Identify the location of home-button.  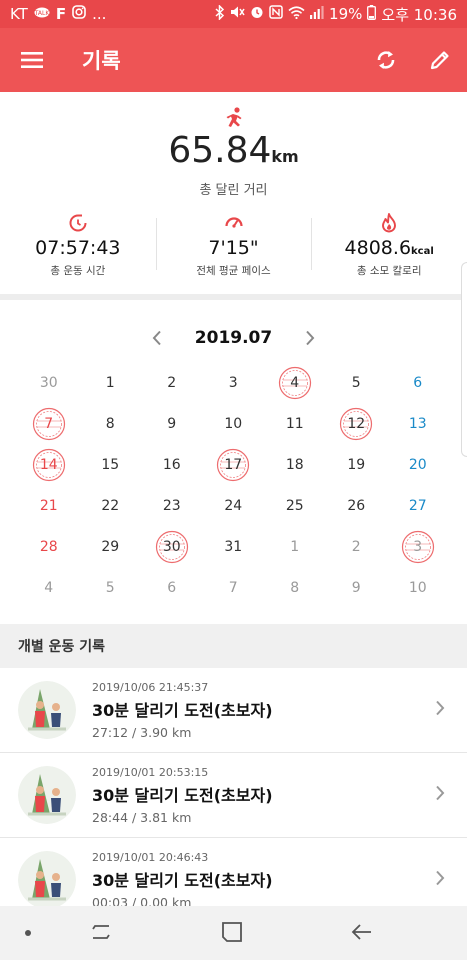
(232, 934).